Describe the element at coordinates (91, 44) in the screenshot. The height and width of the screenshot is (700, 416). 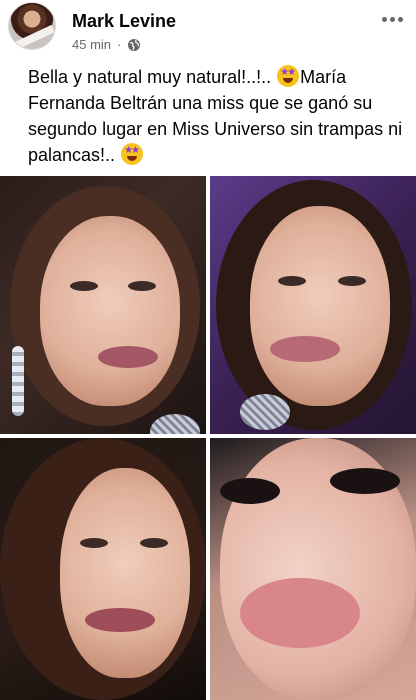
I see `post-time: 45 min` at that location.